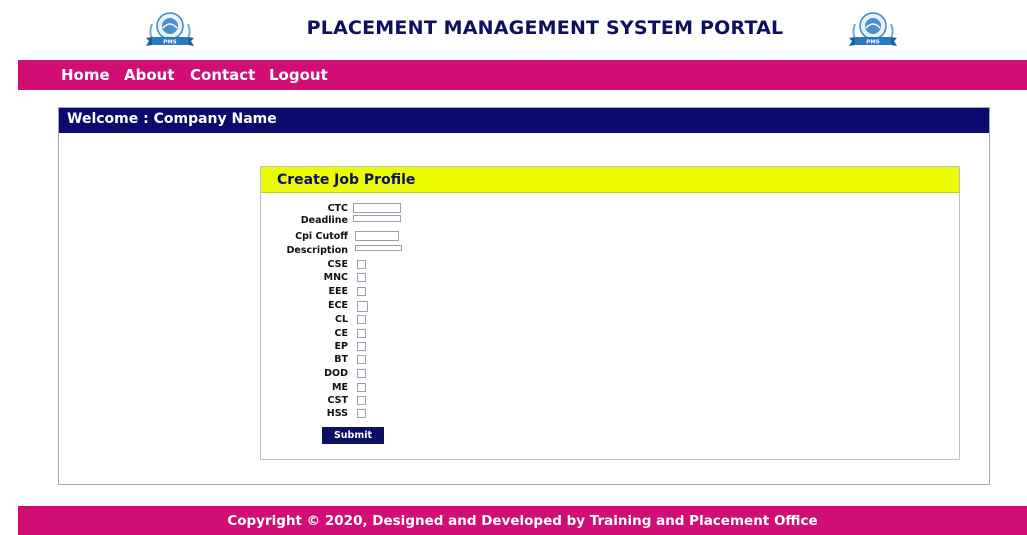 The image size is (1027, 535). Describe the element at coordinates (341, 346) in the screenshot. I see `ep-label: EP` at that location.